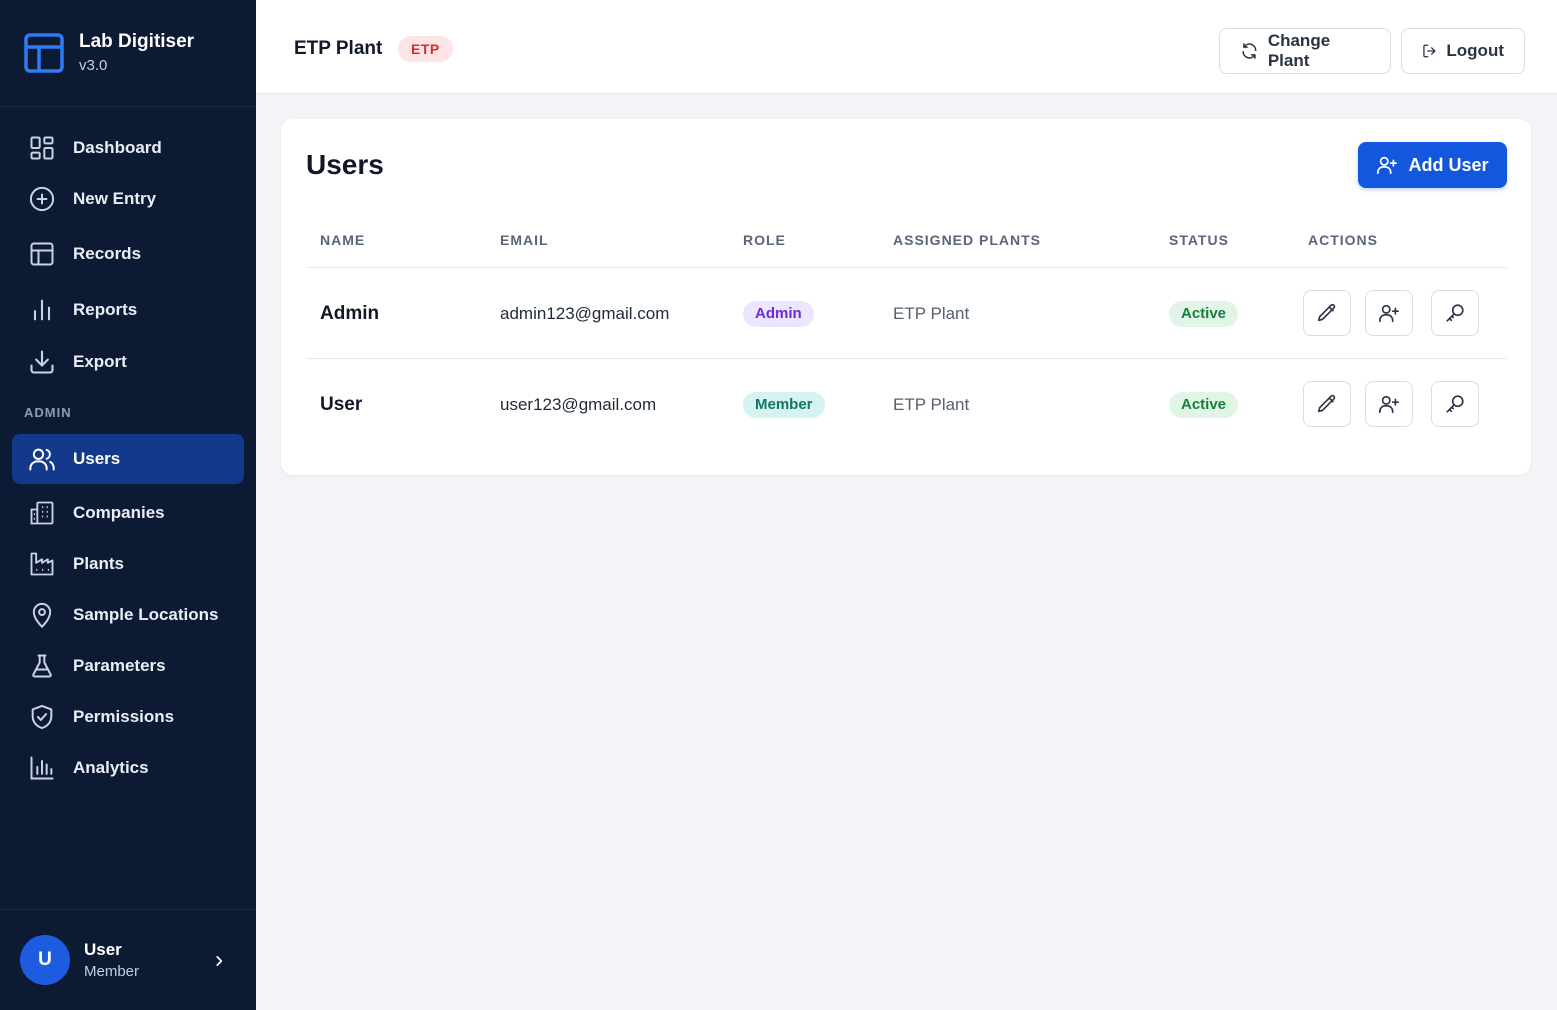  I want to click on user-name-cell: Admin, so click(350, 313).